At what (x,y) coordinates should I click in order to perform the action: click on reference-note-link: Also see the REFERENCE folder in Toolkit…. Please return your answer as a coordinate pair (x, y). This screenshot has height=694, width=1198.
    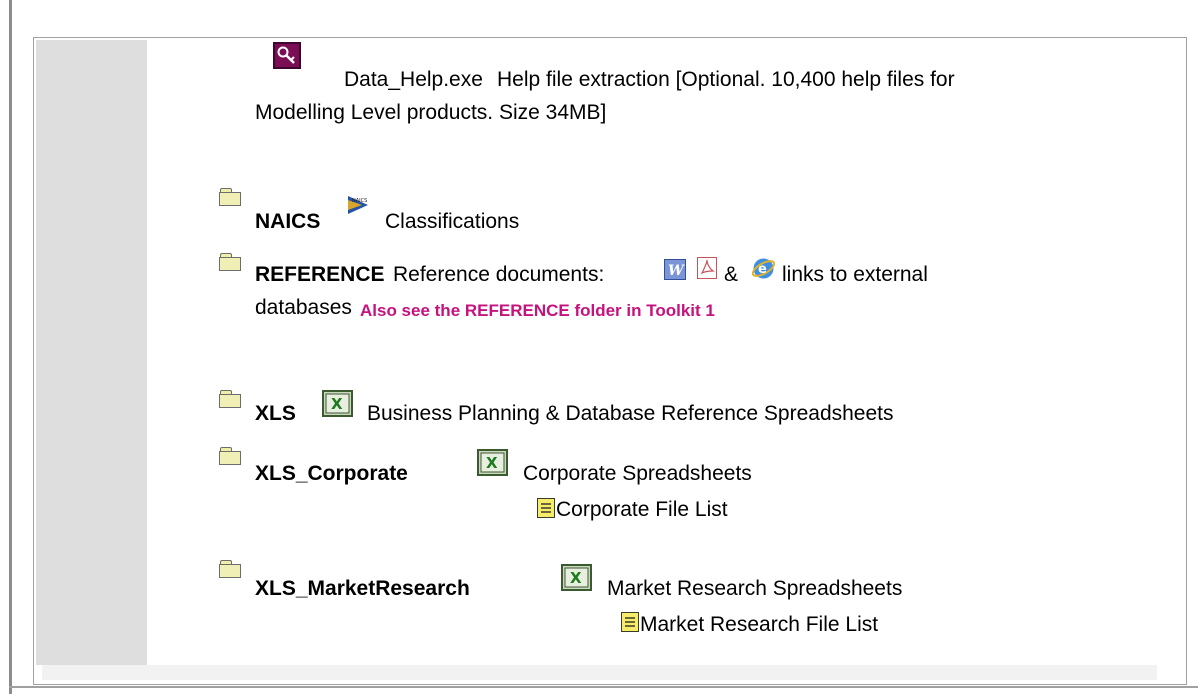
    Looking at the image, I should click on (537, 311).